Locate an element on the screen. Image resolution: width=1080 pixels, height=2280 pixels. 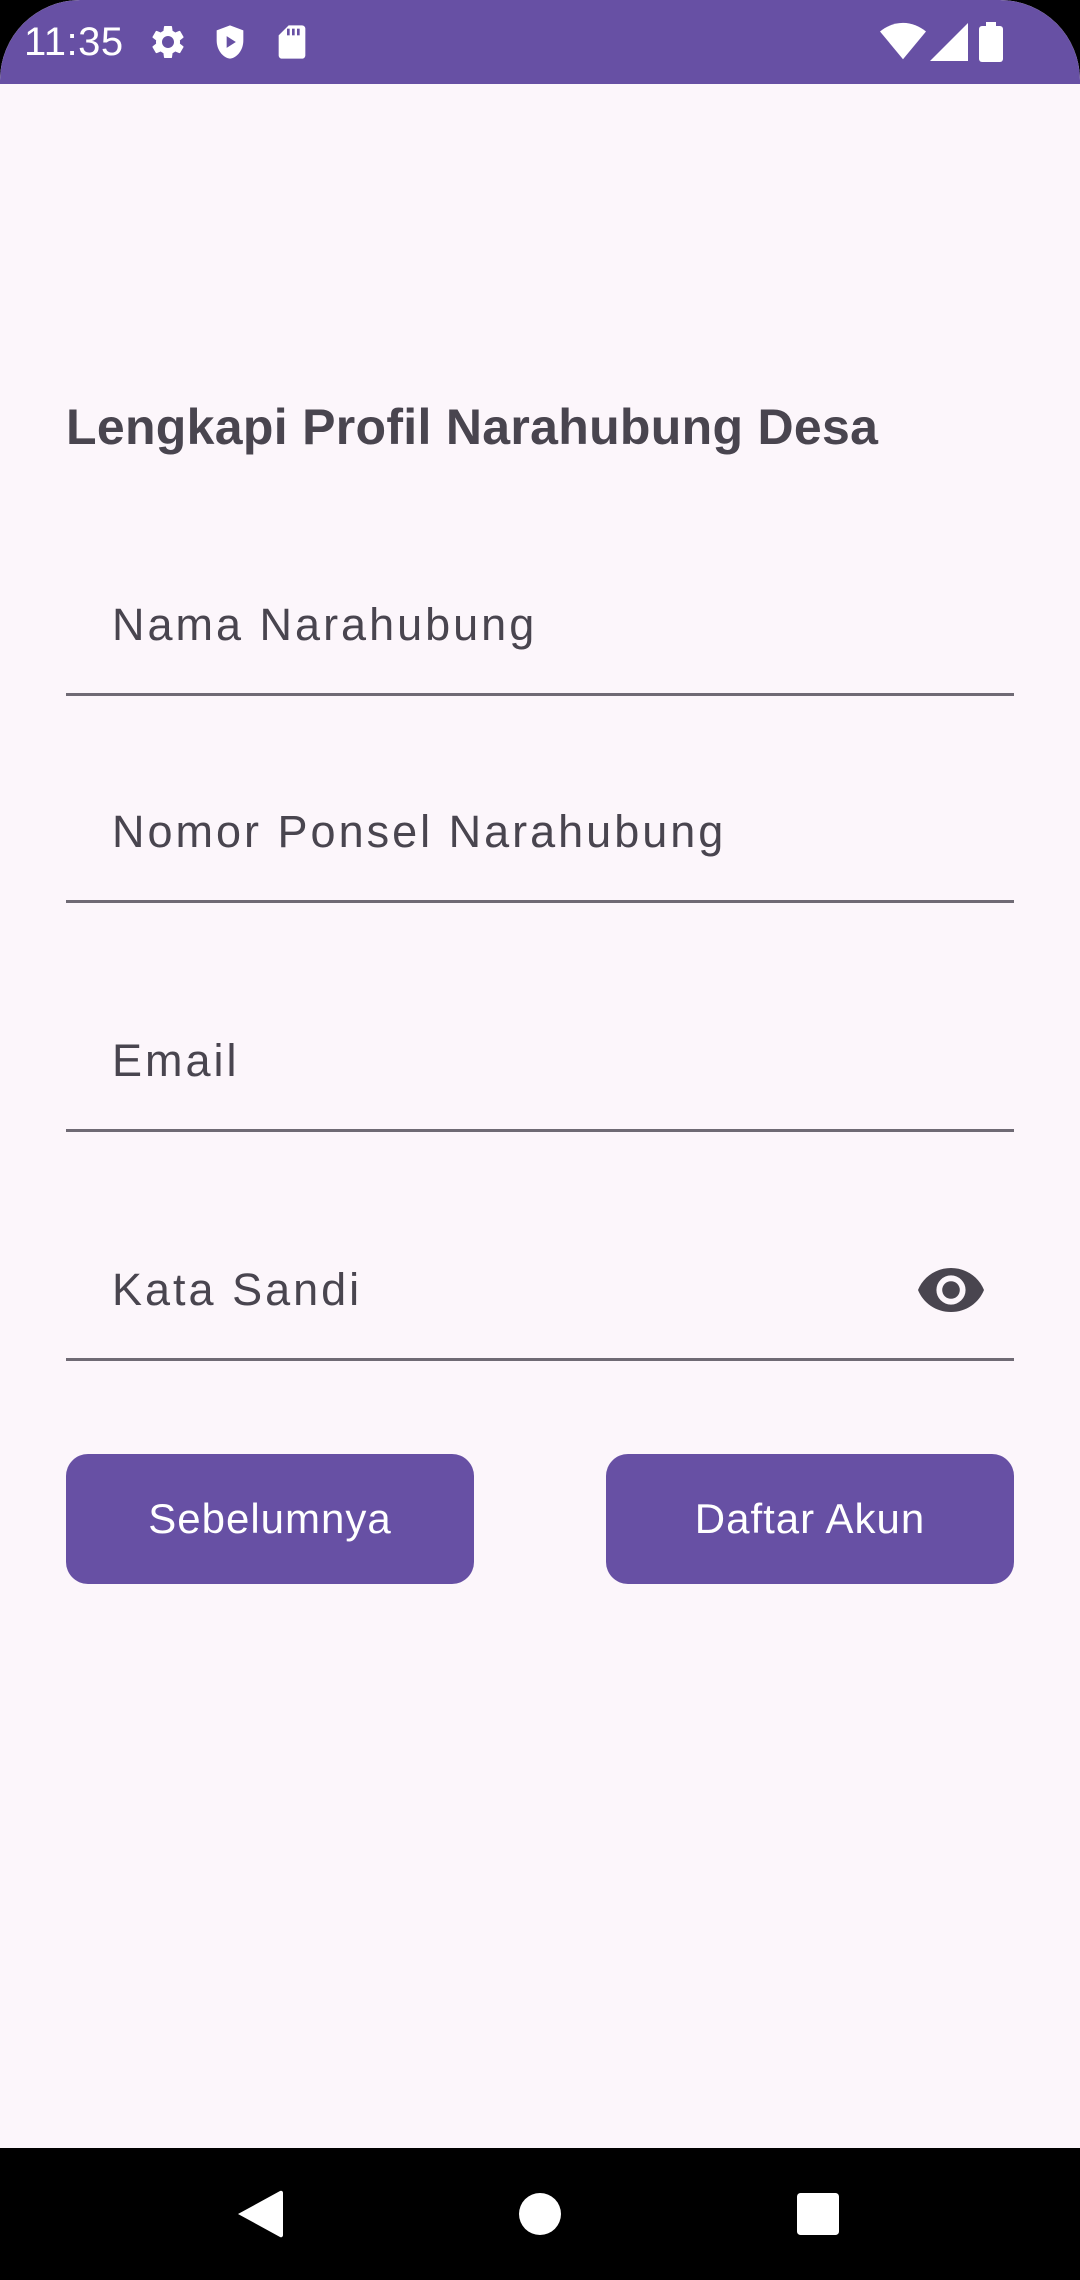
navigation-bar is located at coordinates (540, 2214).